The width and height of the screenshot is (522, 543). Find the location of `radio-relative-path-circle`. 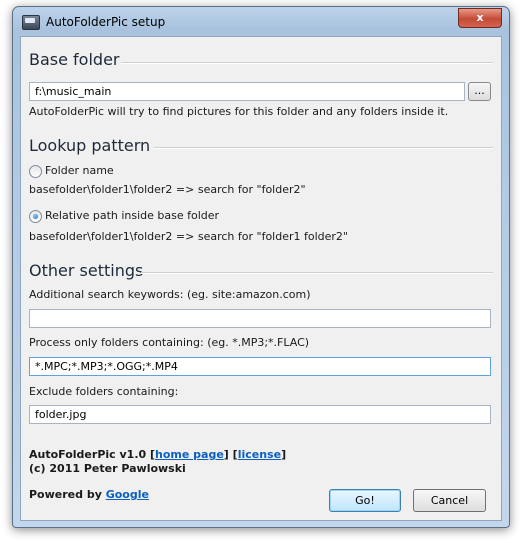

radio-relative-path-circle is located at coordinates (35, 216).